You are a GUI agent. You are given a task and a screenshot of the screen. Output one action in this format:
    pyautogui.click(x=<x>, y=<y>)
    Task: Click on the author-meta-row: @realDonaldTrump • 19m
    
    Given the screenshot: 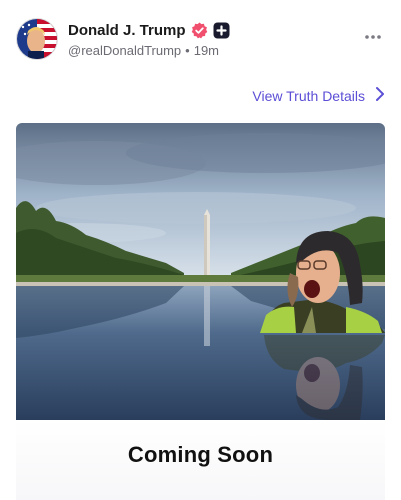 What is the action you would take?
    pyautogui.click(x=143, y=50)
    